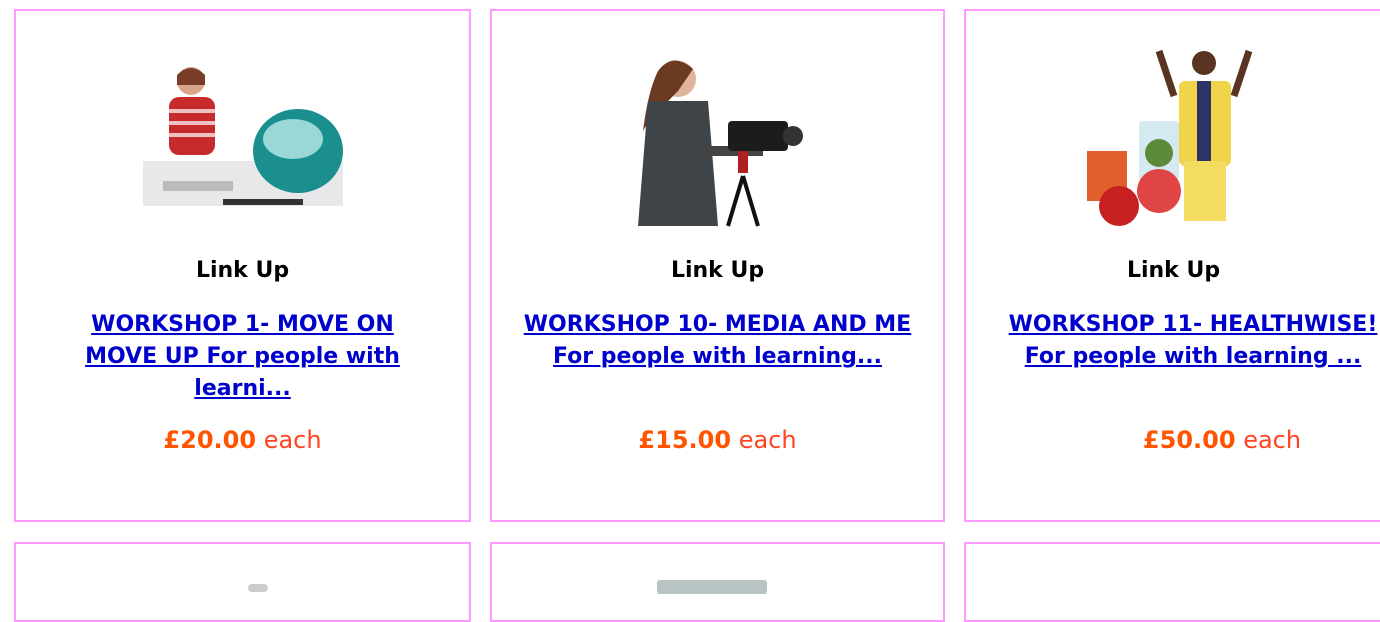 The height and width of the screenshot is (622, 1380). I want to click on price-amount: £20.00, so click(210, 440).